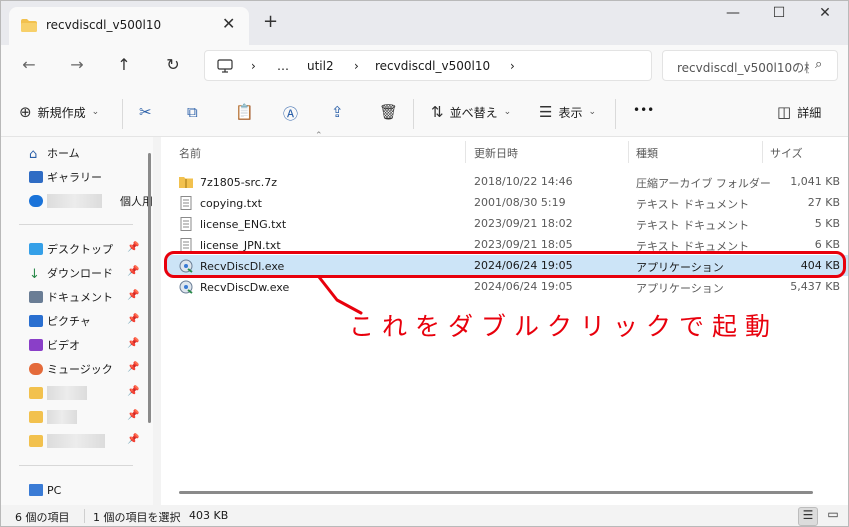 The height and width of the screenshot is (527, 849). Describe the element at coordinates (743, 67) in the screenshot. I see `search-input: recvdiscdl_v500l10の検索` at that location.